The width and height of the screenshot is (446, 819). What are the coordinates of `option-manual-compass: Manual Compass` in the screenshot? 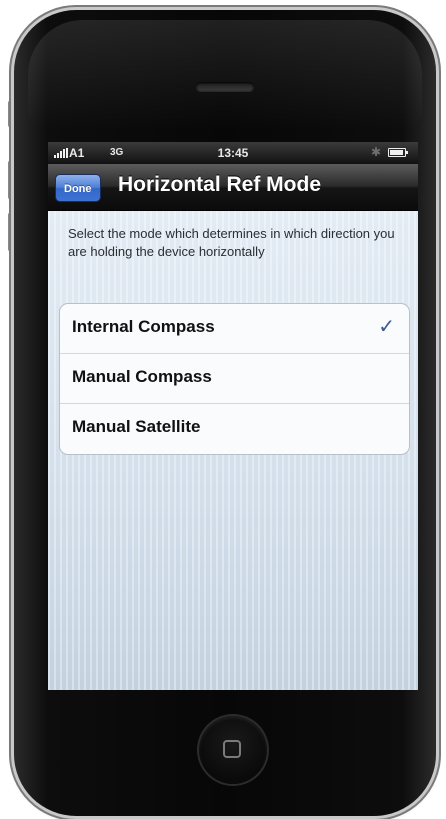 It's located at (234, 379).